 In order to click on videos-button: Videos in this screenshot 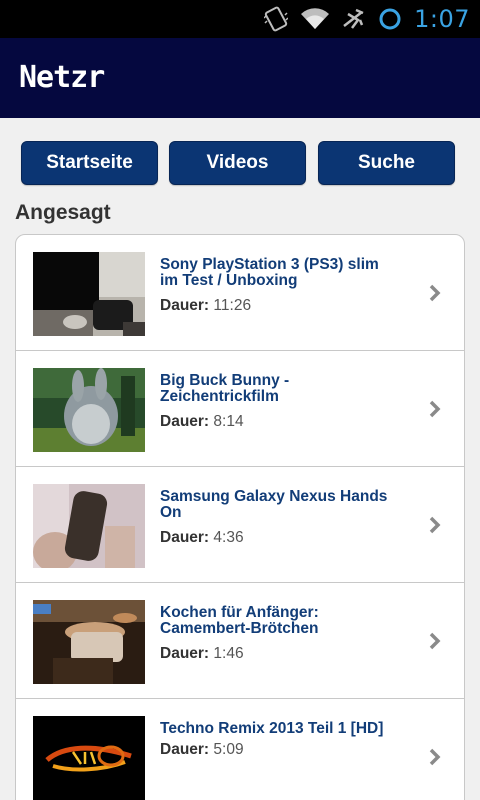, I will do `click(237, 163)`.